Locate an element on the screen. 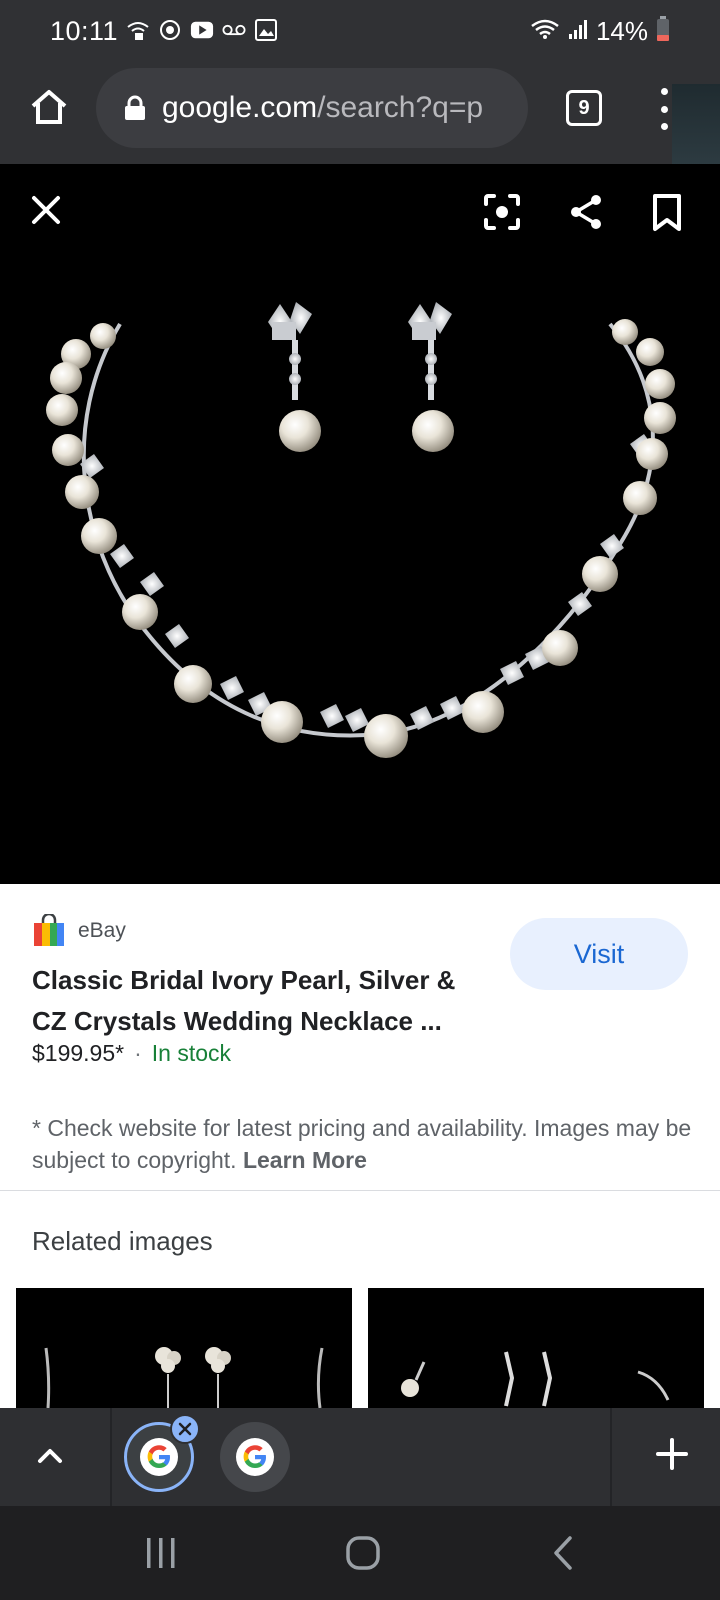 The height and width of the screenshot is (1600, 720). more-menu-button is located at coordinates (664, 109).